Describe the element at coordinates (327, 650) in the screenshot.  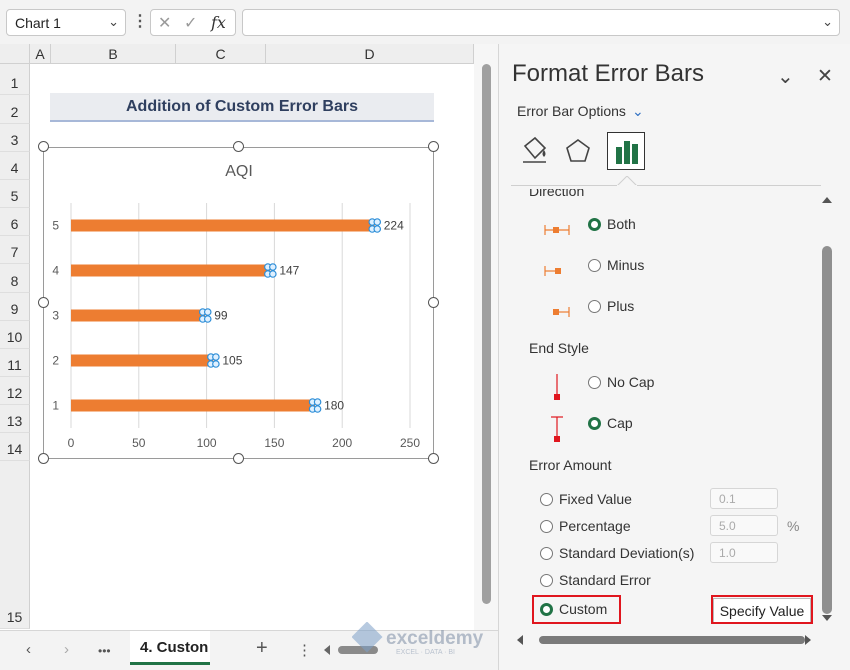
I see `scroll-left-icon` at that location.